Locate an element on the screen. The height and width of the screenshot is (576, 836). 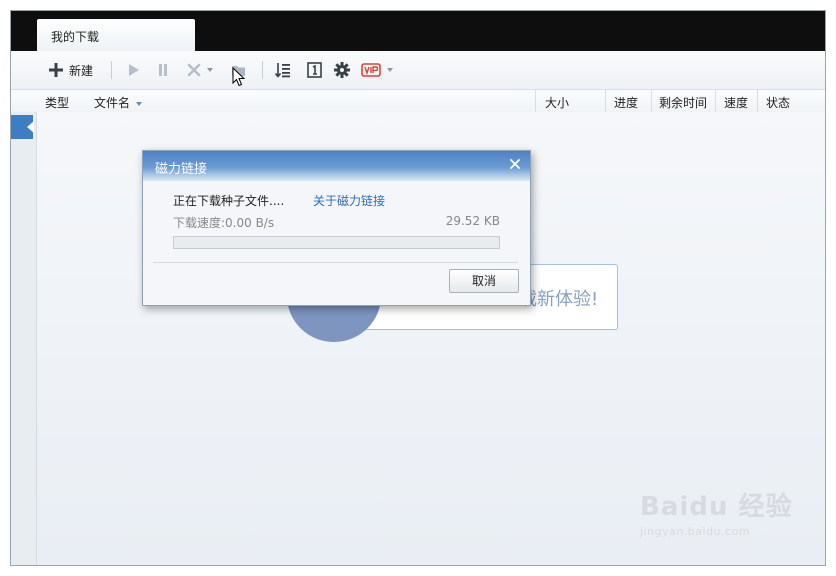
new-button: 新建 is located at coordinates (71, 70).